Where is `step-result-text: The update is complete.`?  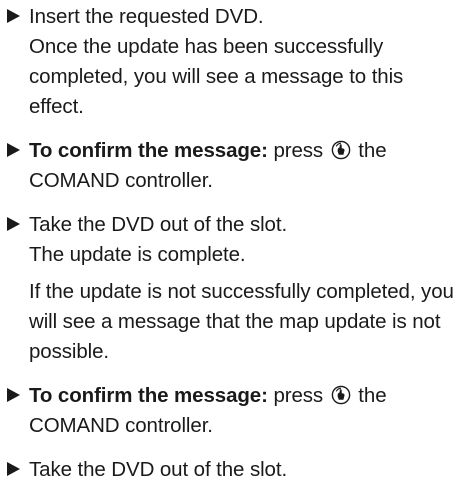
step-result-text: The update is complete. is located at coordinates (137, 254).